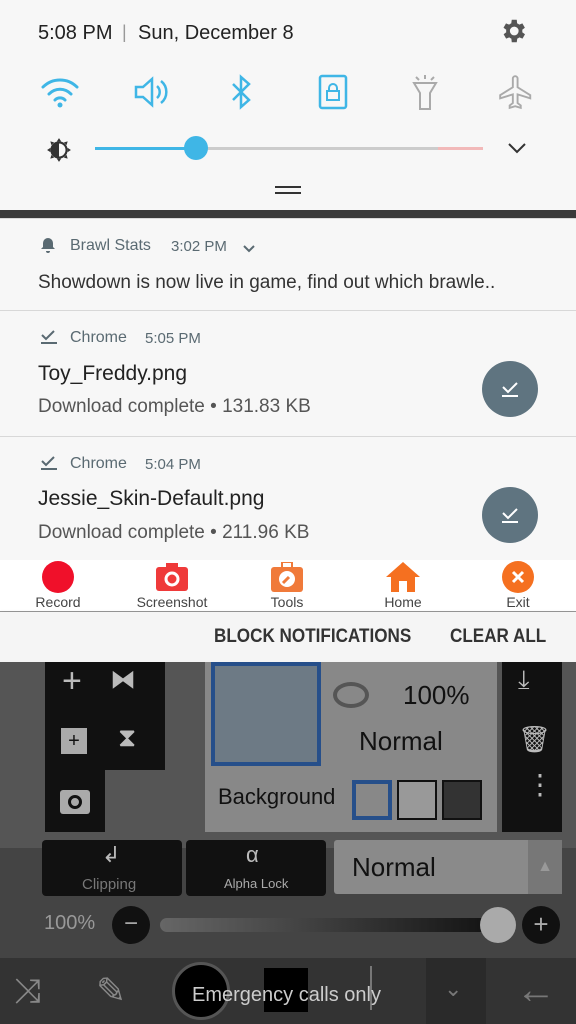 This screenshot has width=576, height=1024. I want to click on alpha-lock-button: α Alpha Lock, so click(256, 868).